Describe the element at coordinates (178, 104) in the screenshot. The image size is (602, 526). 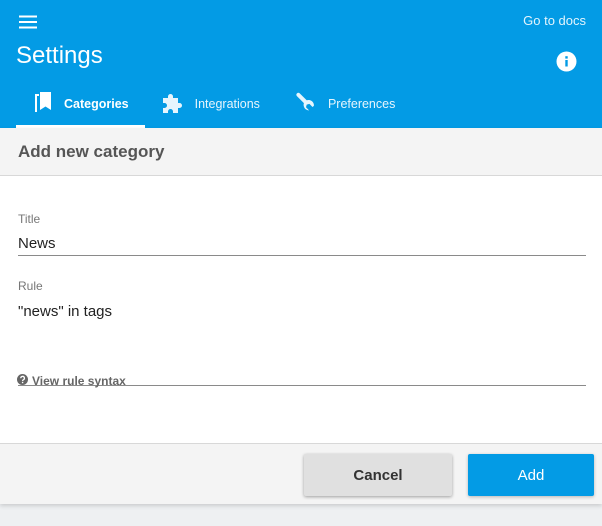
I see `puzzle-icon` at that location.